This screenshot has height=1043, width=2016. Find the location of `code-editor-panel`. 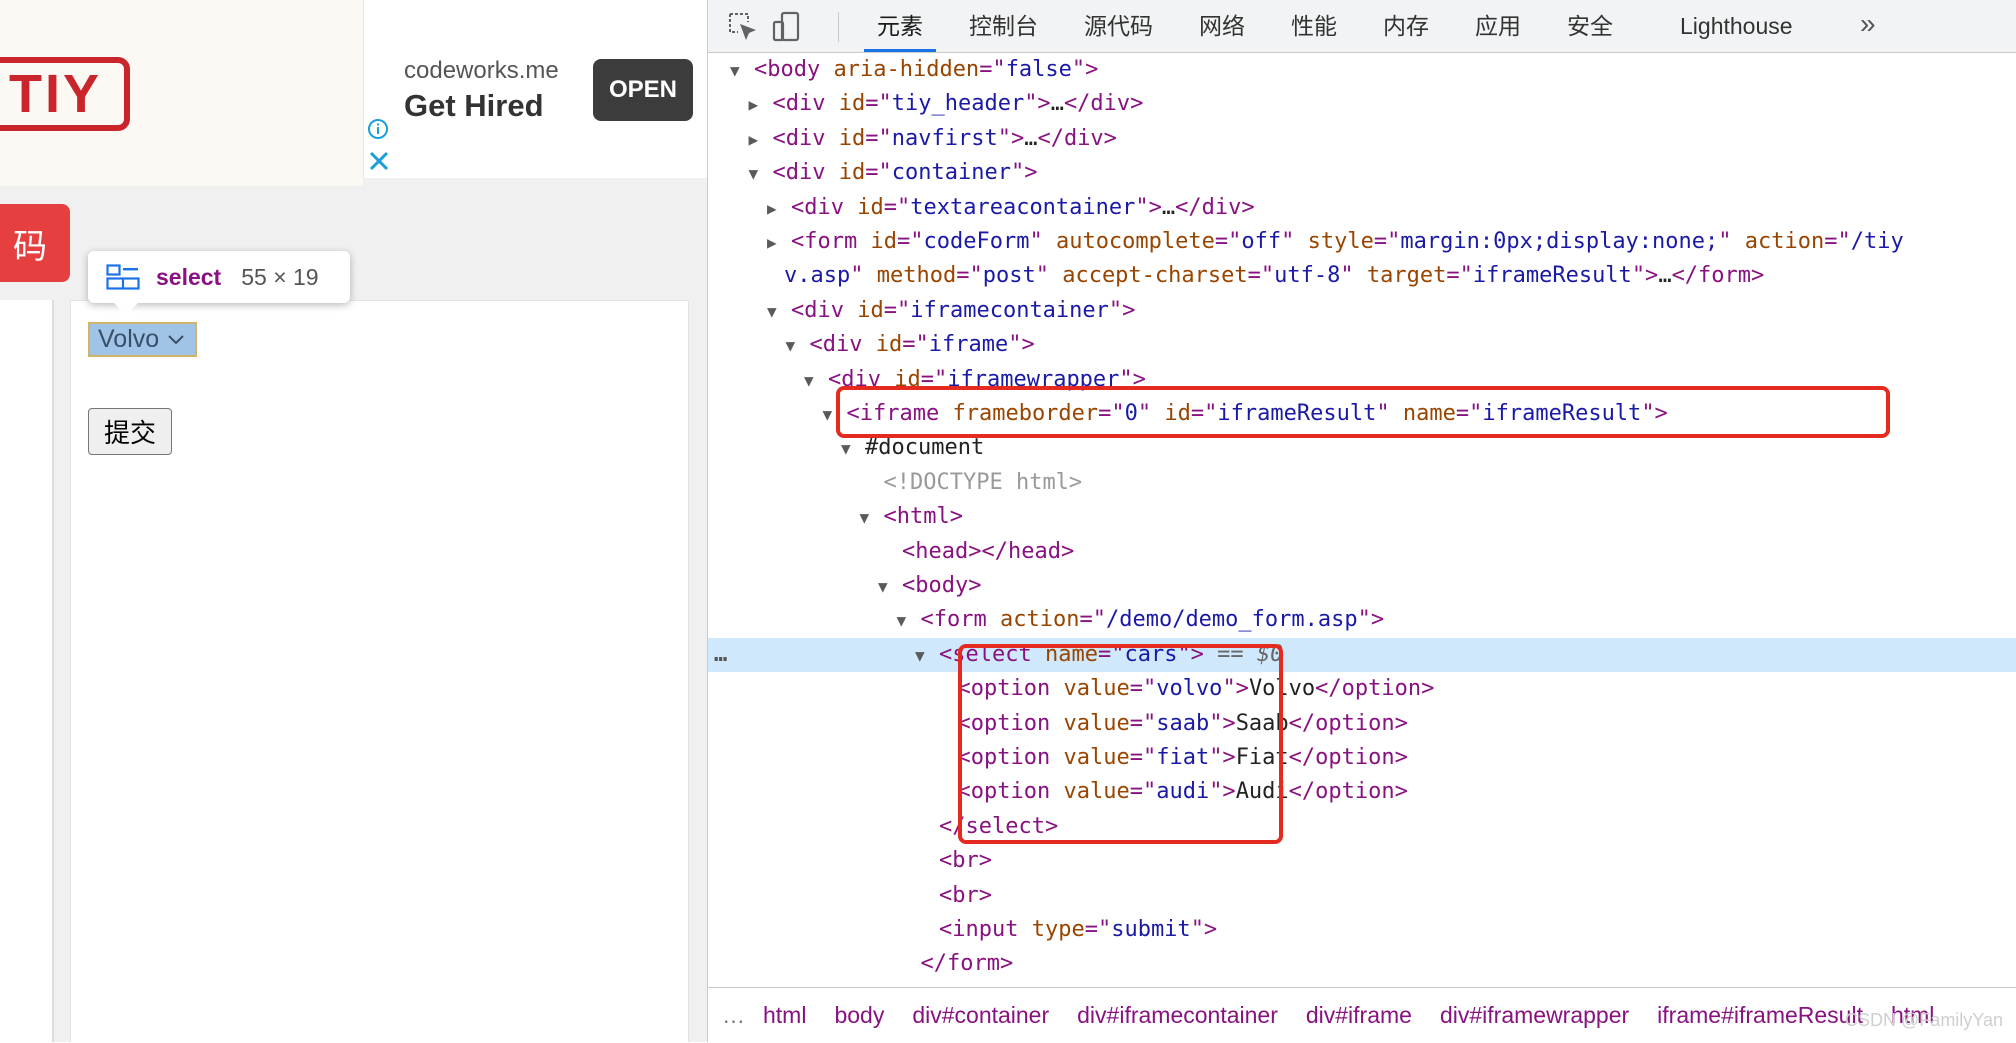

code-editor-panel is located at coordinates (27, 671).